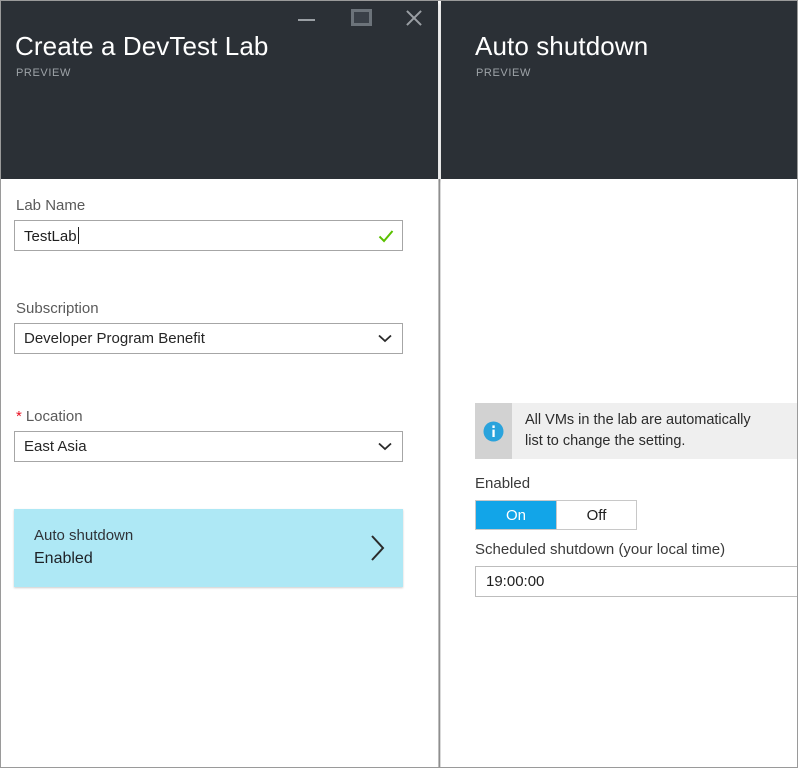 The height and width of the screenshot is (768, 798). I want to click on auto-shutdown-preview-badge: PREVIEW, so click(503, 73).